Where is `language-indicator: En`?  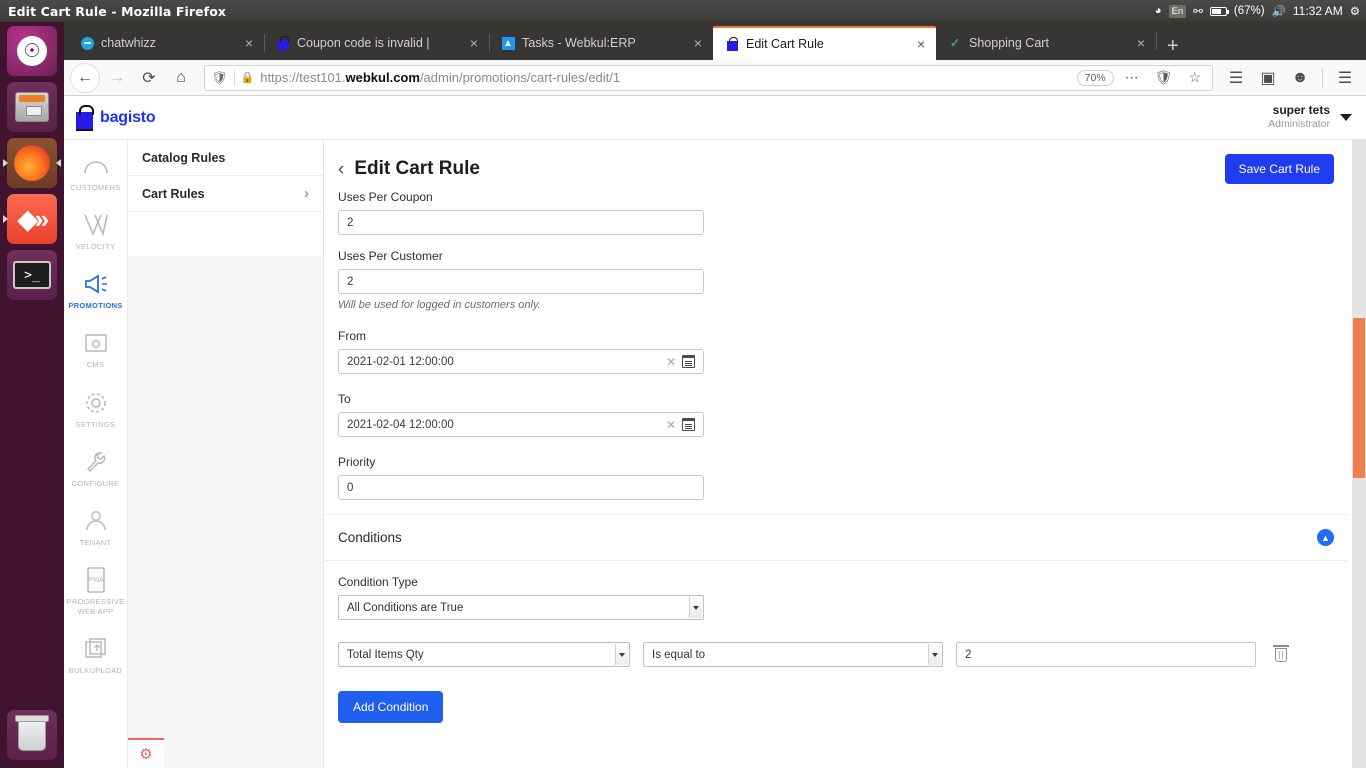
language-indicator: En is located at coordinates (1177, 11).